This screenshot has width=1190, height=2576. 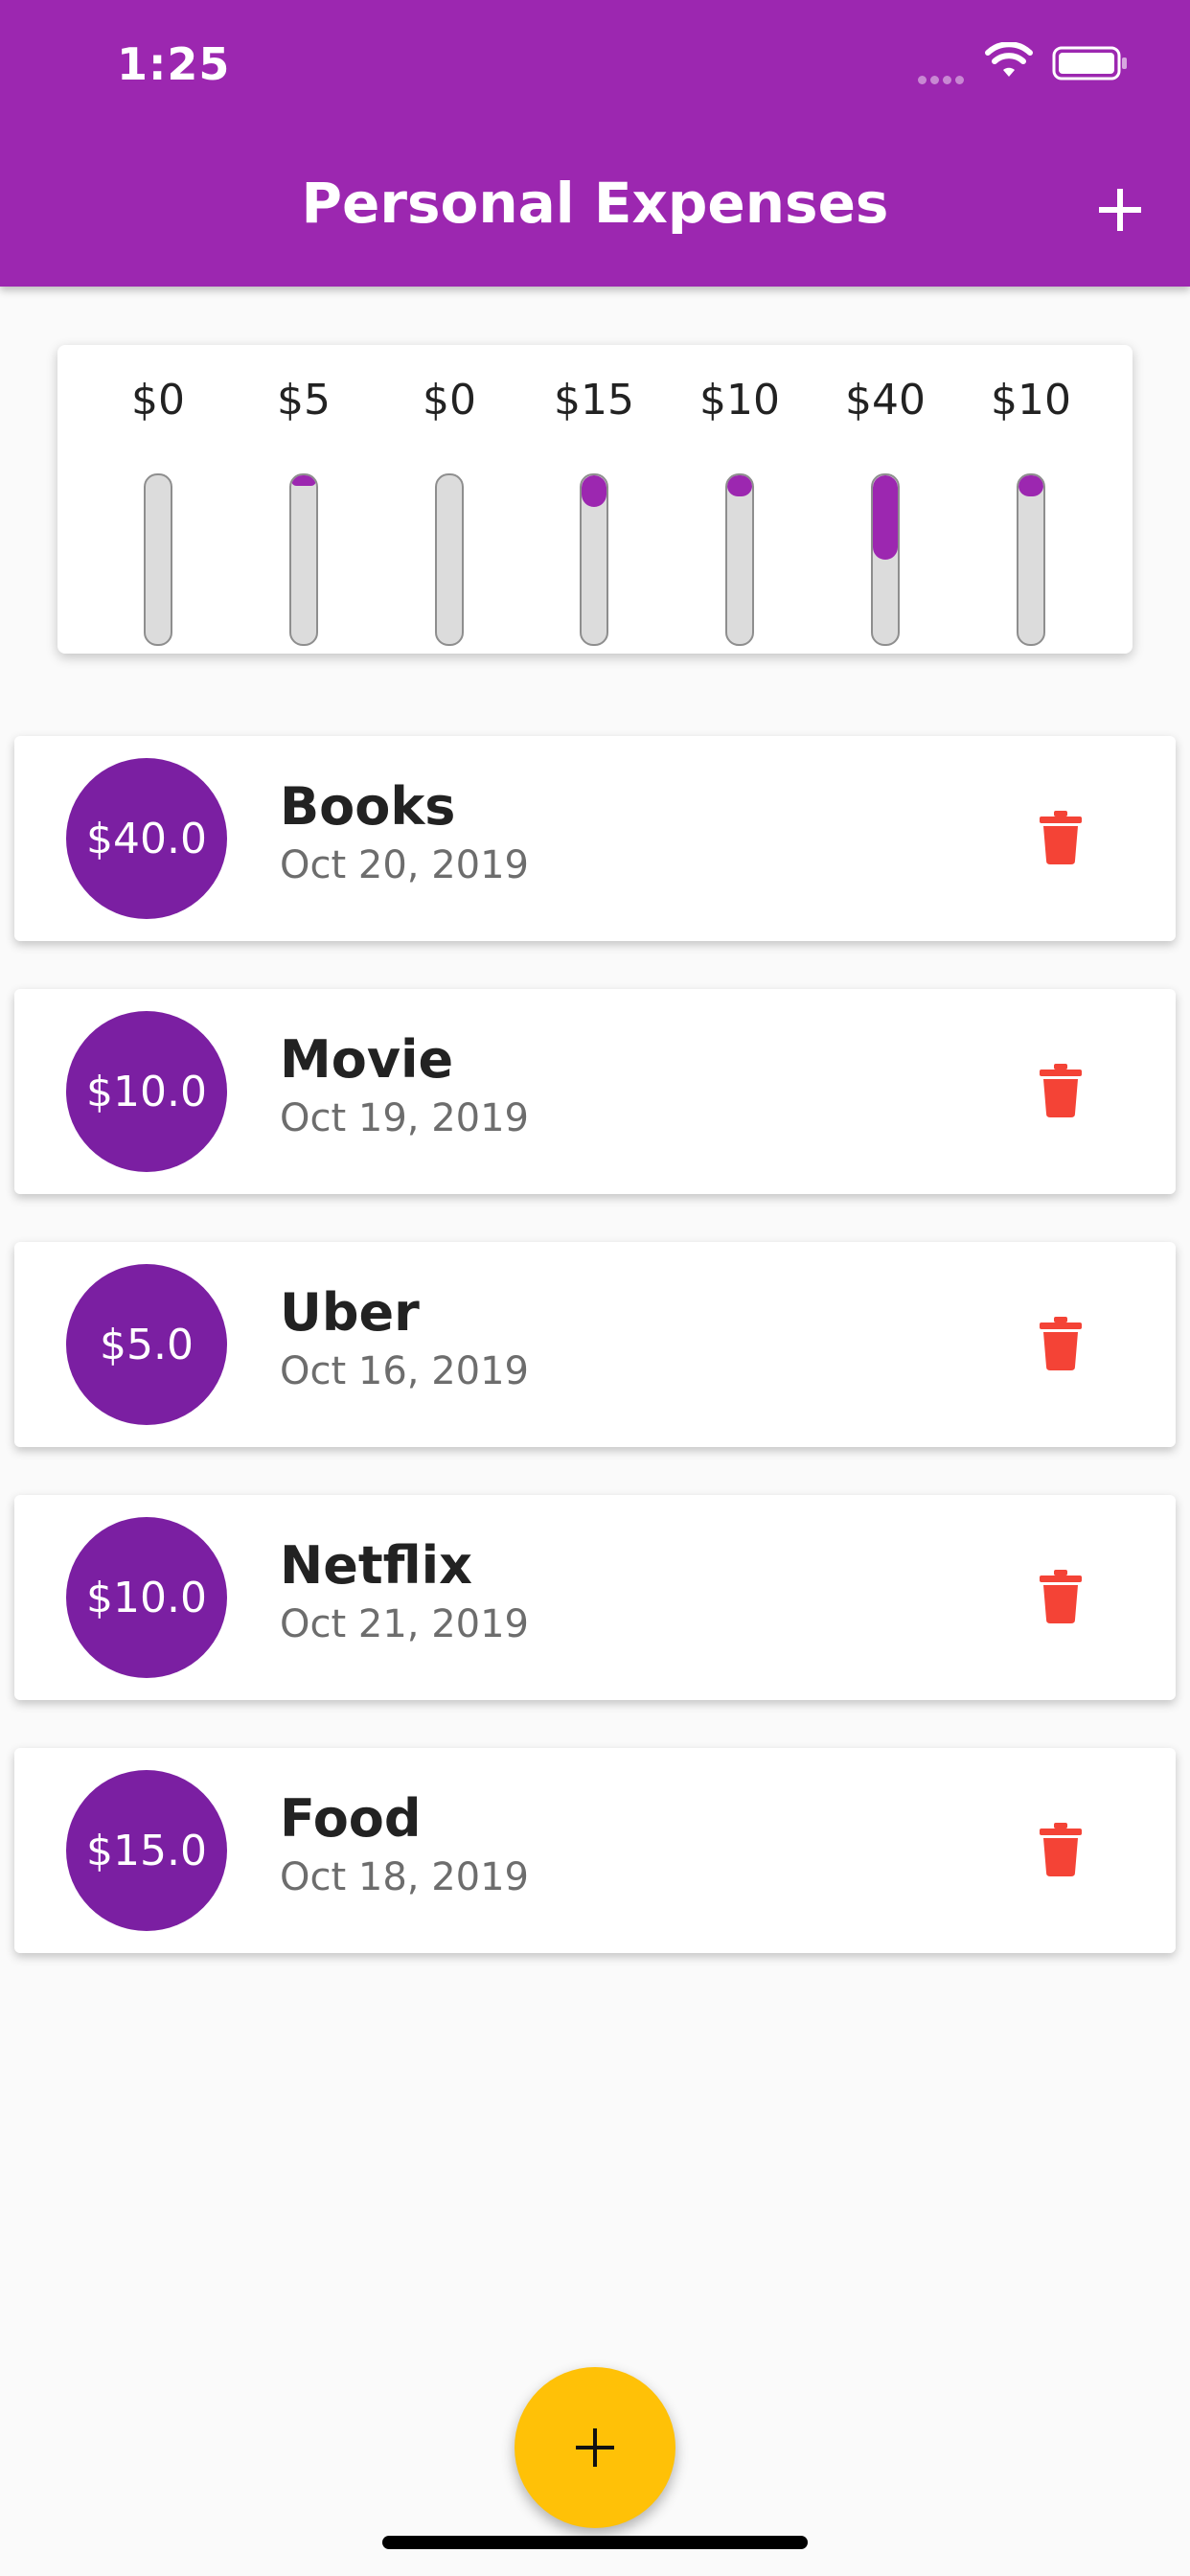 I want to click on app-bar: 1:25 Personal Expenses, so click(x=595, y=143).